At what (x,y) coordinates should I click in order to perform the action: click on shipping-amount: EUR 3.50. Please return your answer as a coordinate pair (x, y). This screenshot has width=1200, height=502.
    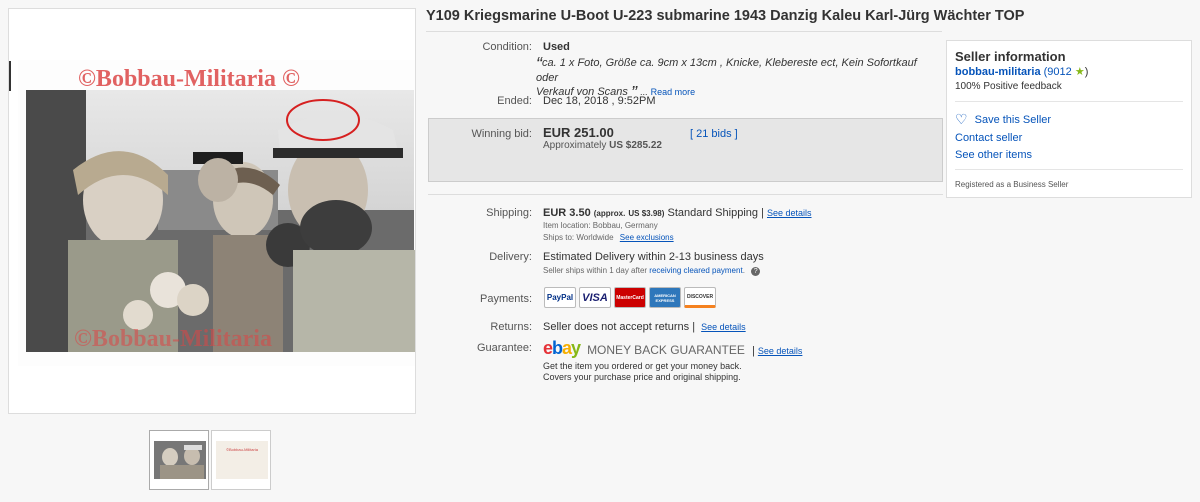
    Looking at the image, I should click on (567, 213).